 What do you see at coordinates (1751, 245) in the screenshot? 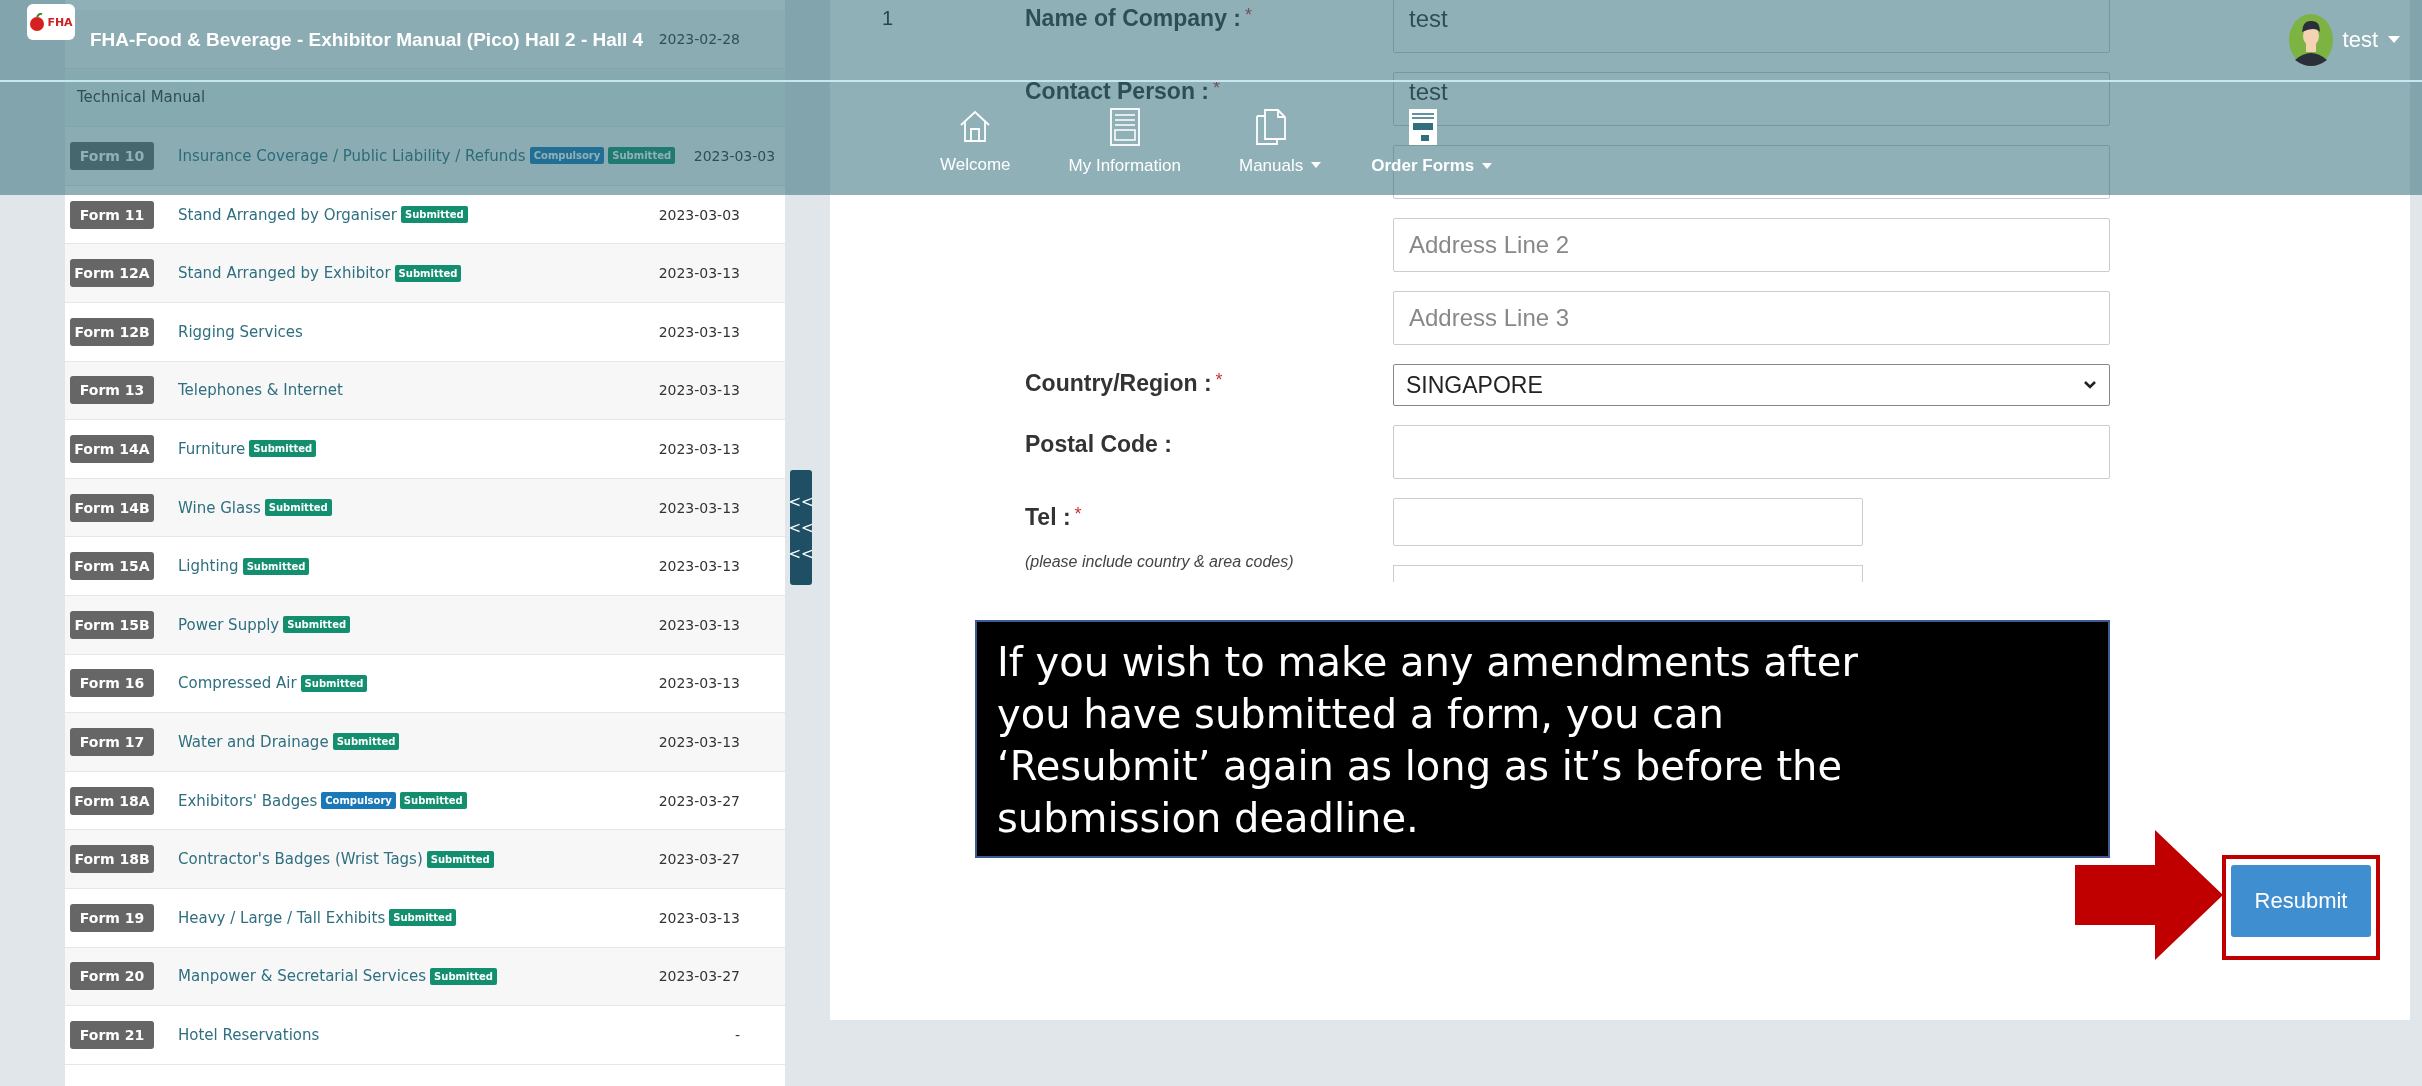
I see `input-field: Address Line 2` at bounding box center [1751, 245].